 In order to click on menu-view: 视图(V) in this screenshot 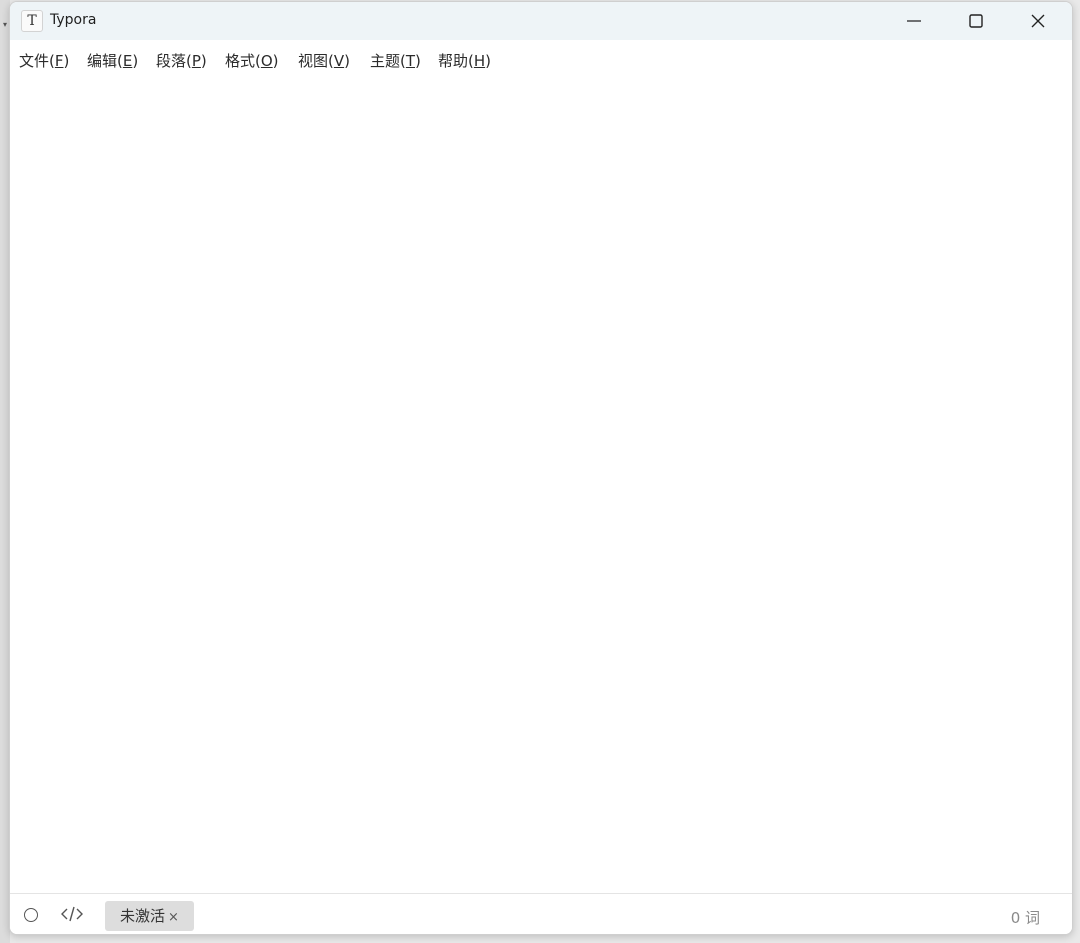, I will do `click(324, 60)`.